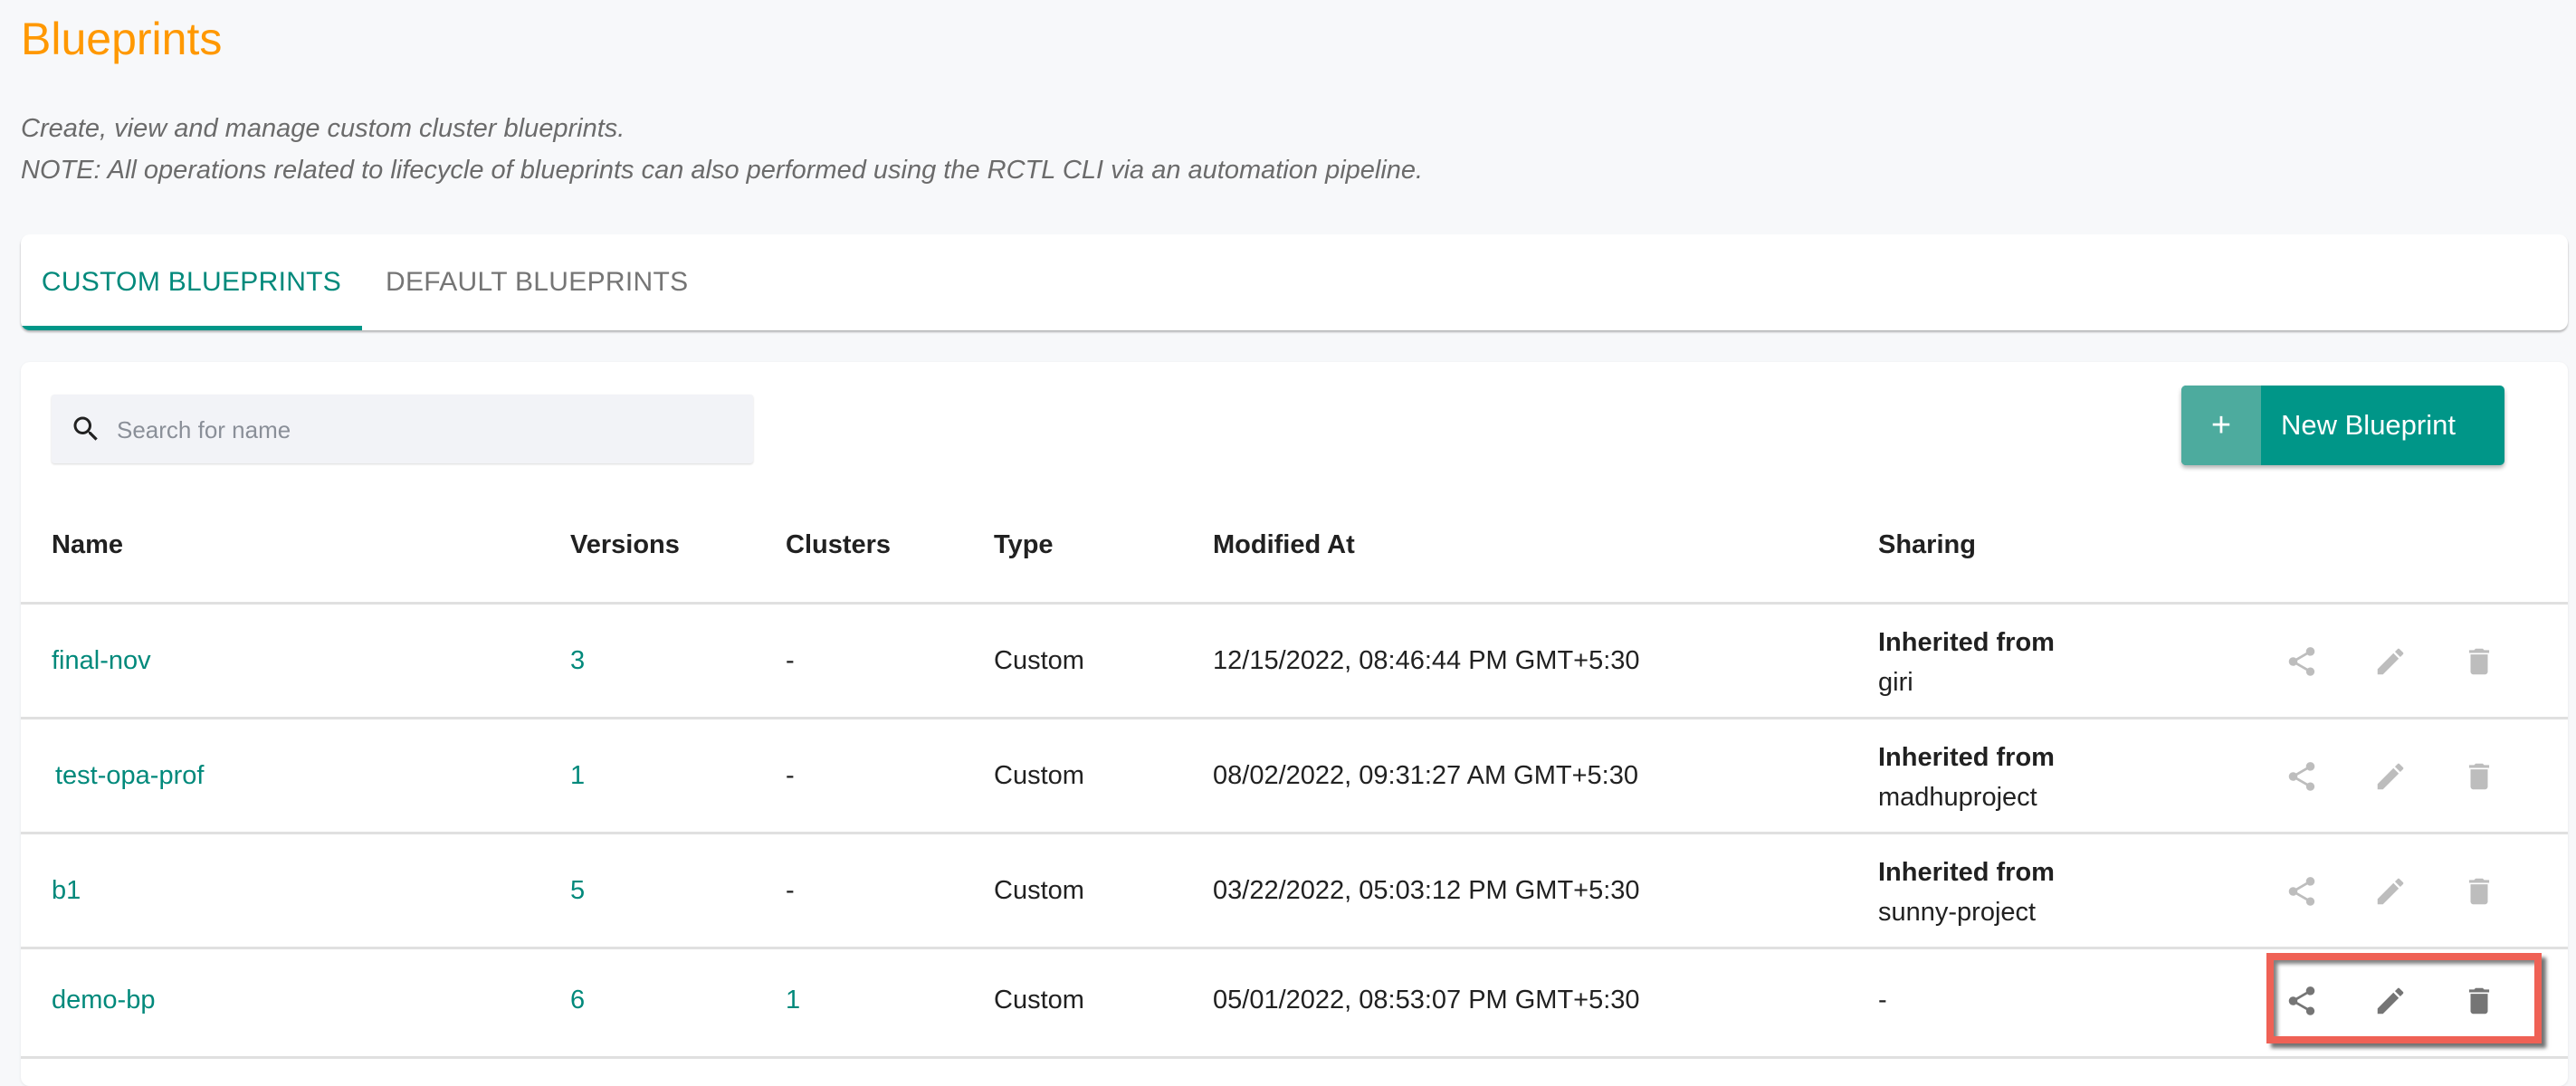  I want to click on versions-link: 6, so click(577, 1000).